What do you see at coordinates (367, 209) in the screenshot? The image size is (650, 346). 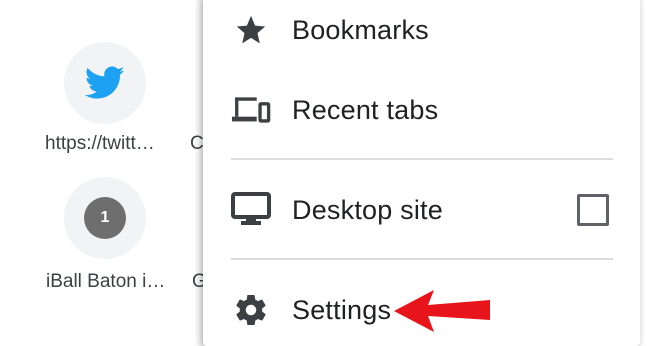 I see `menu-item-label: Desktop site` at bounding box center [367, 209].